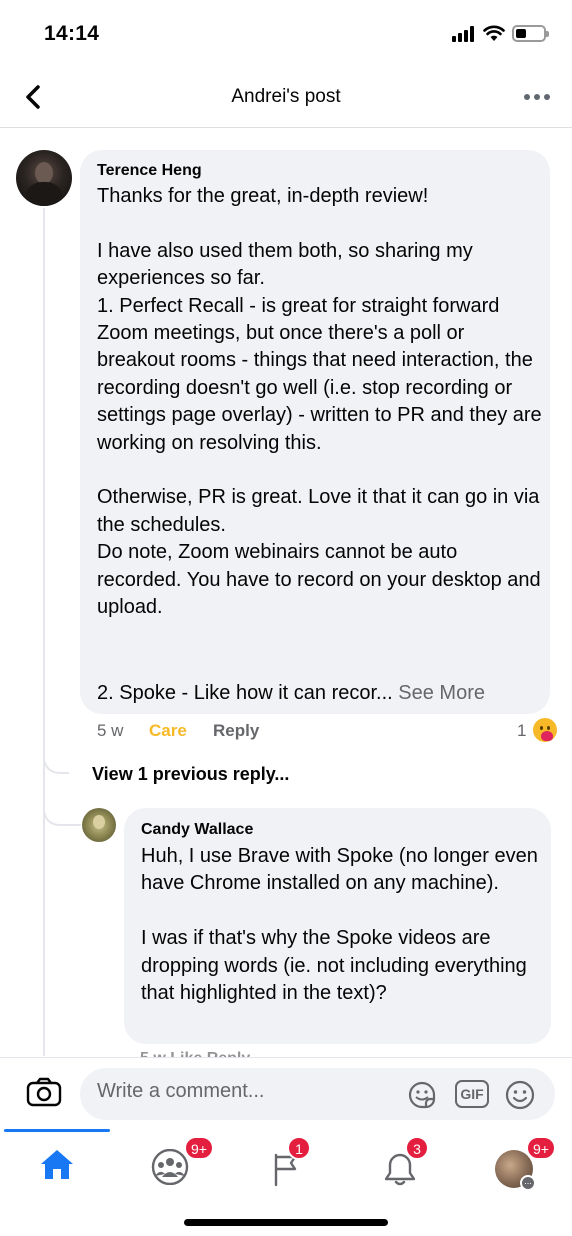 This screenshot has height=1236, width=572. I want to click on thread-line, so click(44, 632).